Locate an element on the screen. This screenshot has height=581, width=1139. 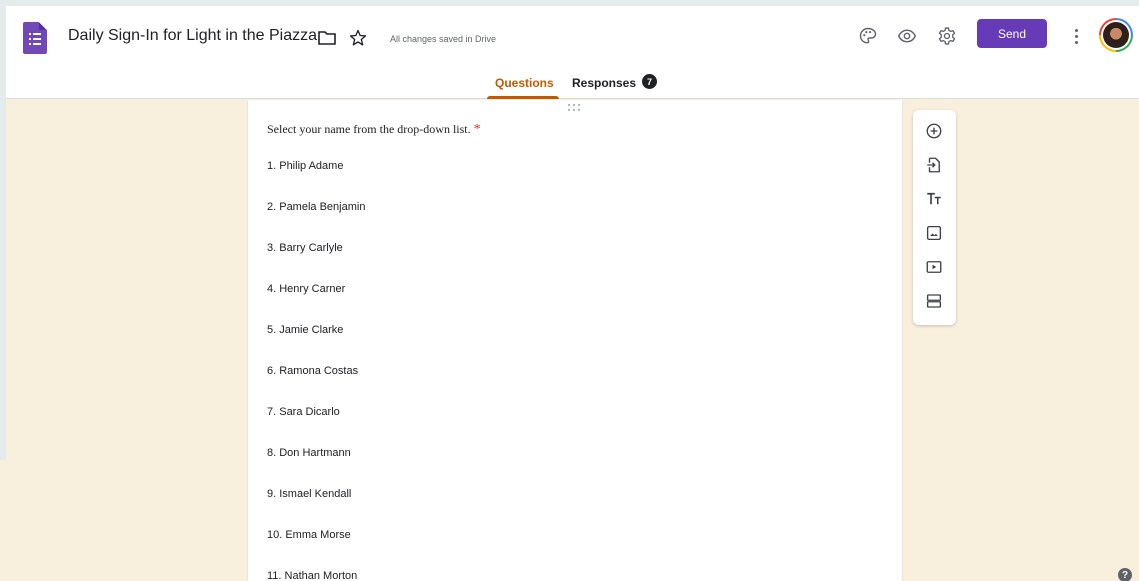
dropdown-option: 5. Jamie Clarke is located at coordinates (305, 330).